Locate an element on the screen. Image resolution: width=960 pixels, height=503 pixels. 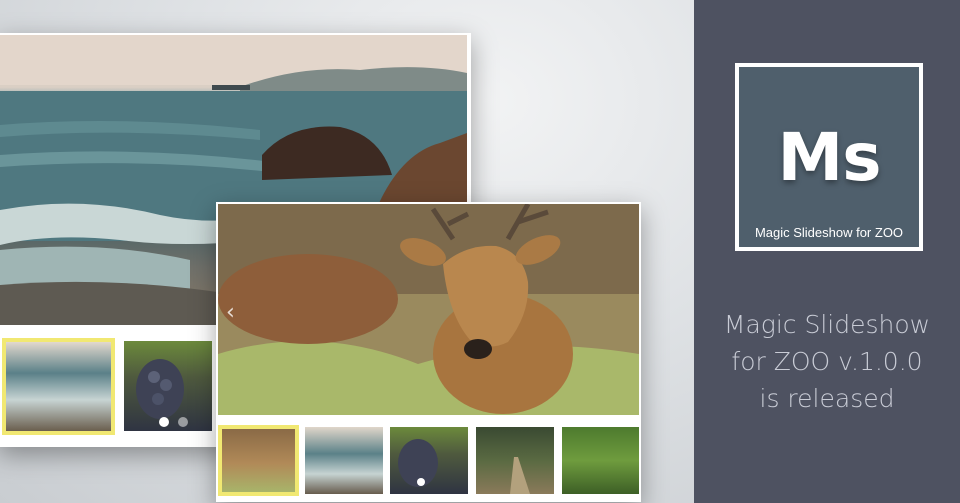
release-line-2: for ZOO v.1.0.0 is located at coordinates (827, 361).